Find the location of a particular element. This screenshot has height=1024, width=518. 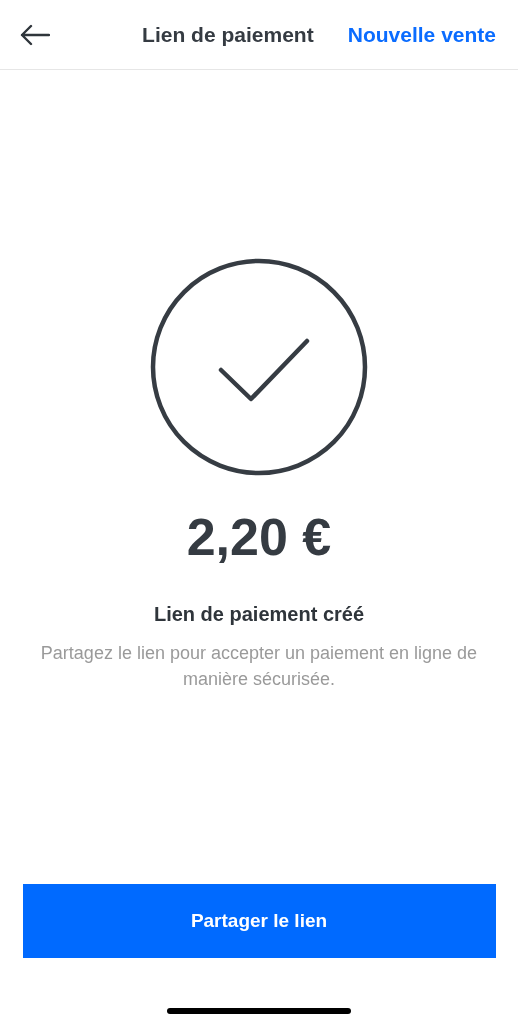

new-sale-link: Nouvelle vente is located at coordinates (421, 34).